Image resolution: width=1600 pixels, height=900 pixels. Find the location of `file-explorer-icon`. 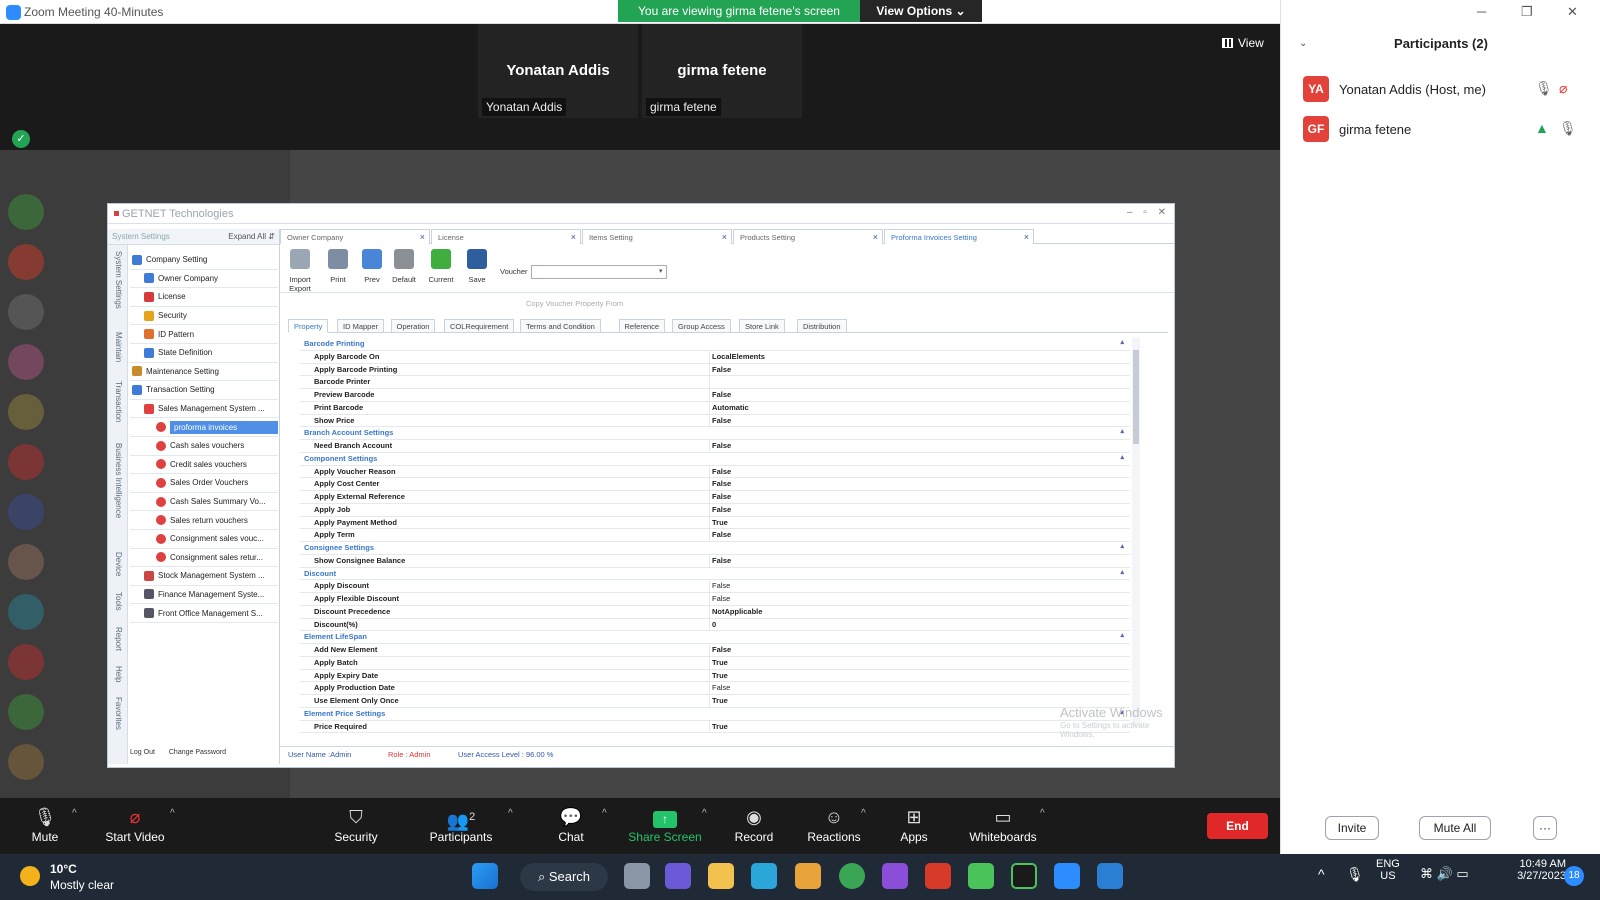

file-explorer-icon is located at coordinates (721, 876).